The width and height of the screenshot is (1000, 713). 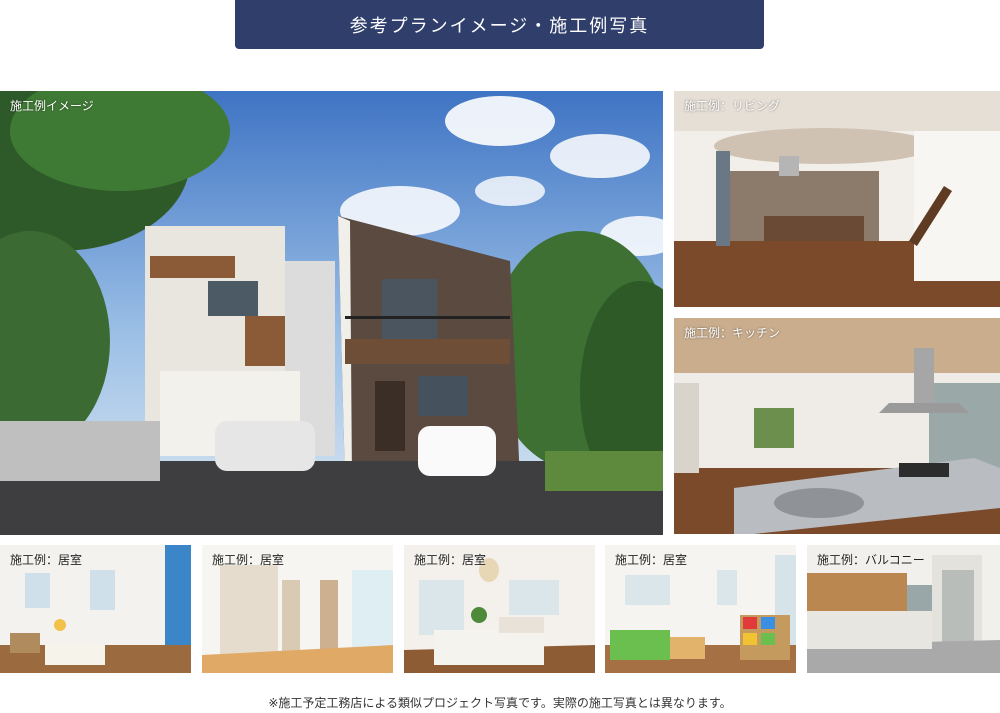 What do you see at coordinates (871, 560) in the screenshot?
I see `balcony-caption: 施工例：バルコニー` at bounding box center [871, 560].